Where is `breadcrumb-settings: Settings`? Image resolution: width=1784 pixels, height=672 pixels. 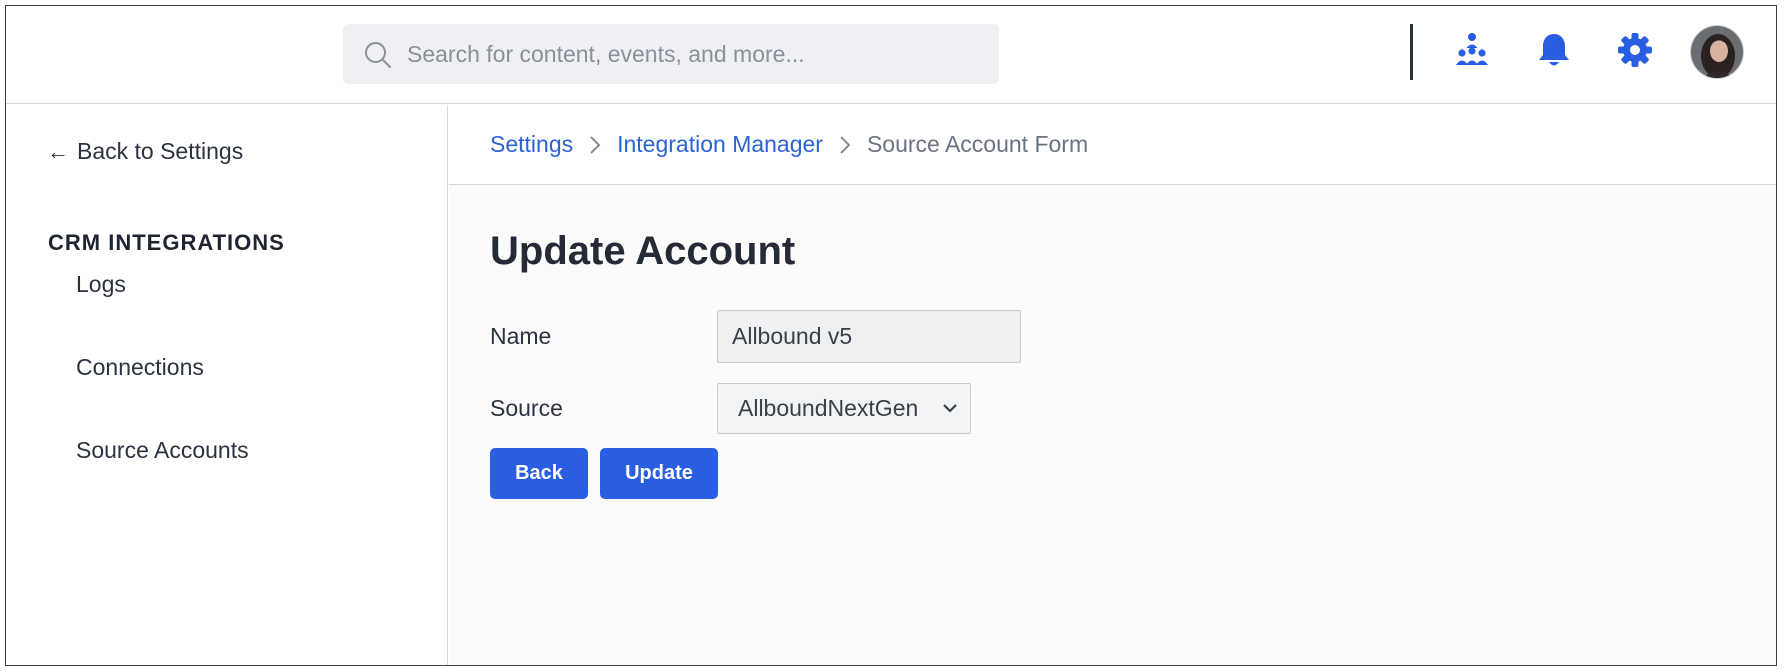
breadcrumb-settings: Settings is located at coordinates (531, 144).